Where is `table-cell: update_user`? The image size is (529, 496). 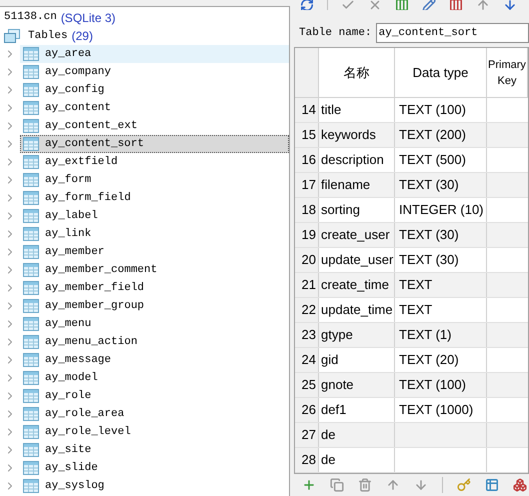
table-cell: update_user is located at coordinates (357, 260).